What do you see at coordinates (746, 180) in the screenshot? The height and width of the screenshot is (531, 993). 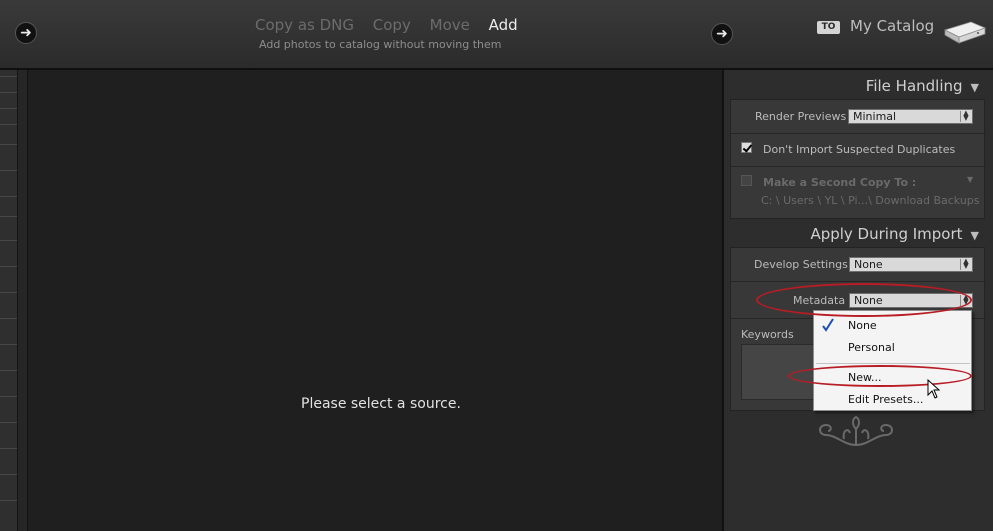 I see `second-copy-checkbox` at bounding box center [746, 180].